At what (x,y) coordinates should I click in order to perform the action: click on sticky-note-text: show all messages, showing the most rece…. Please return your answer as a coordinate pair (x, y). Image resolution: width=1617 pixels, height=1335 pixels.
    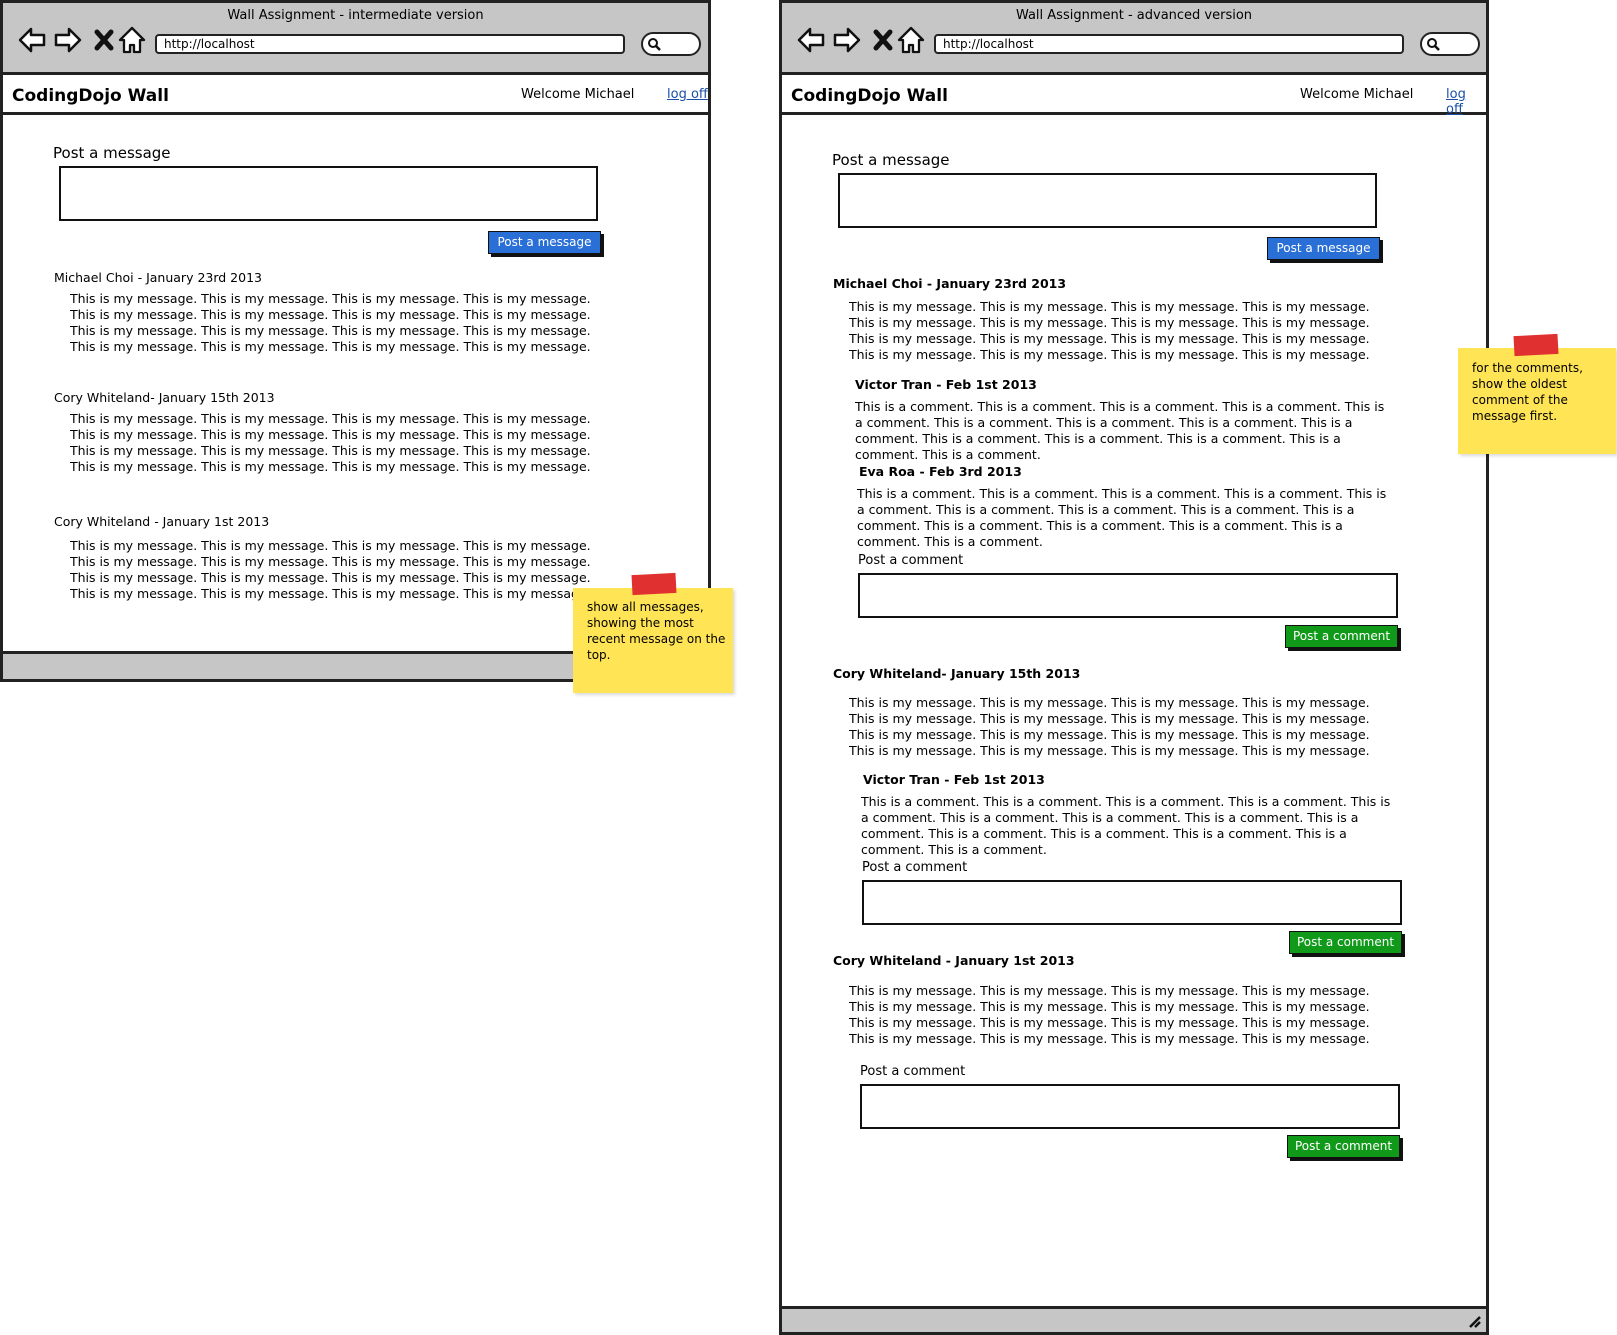
    Looking at the image, I should click on (656, 631).